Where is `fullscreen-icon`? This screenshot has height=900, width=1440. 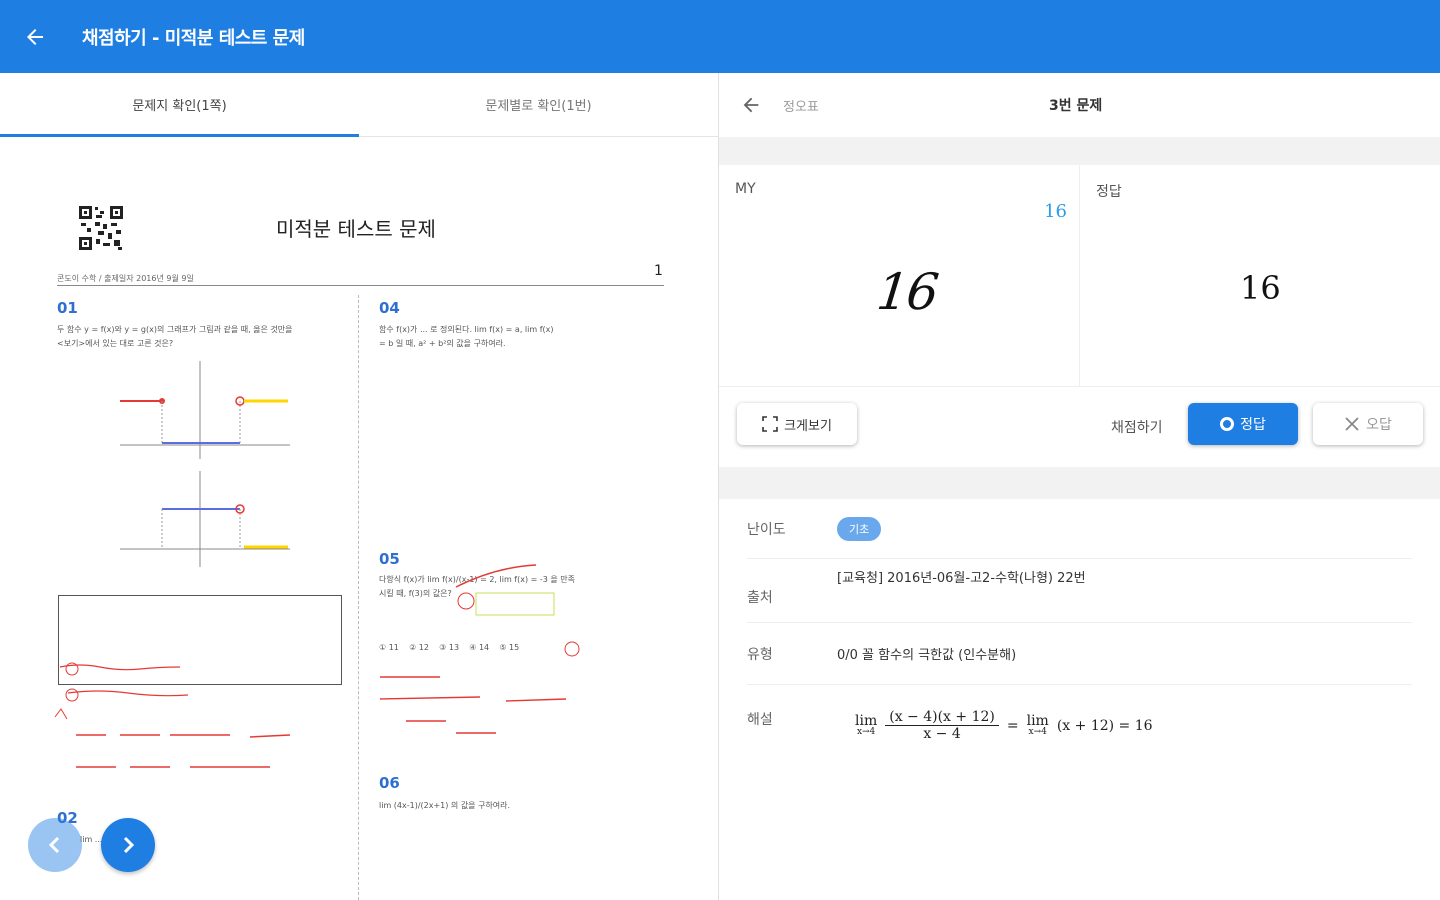
fullscreen-icon is located at coordinates (770, 424).